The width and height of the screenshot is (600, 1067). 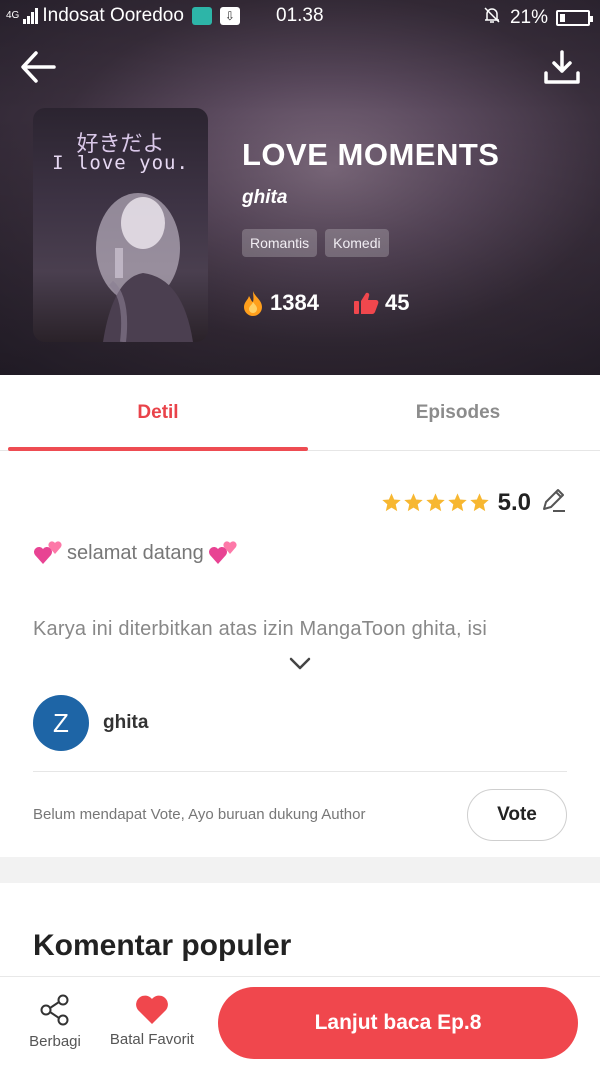 What do you see at coordinates (113, 15) in the screenshot?
I see `carrier-name: Indosat Ooredoo` at bounding box center [113, 15].